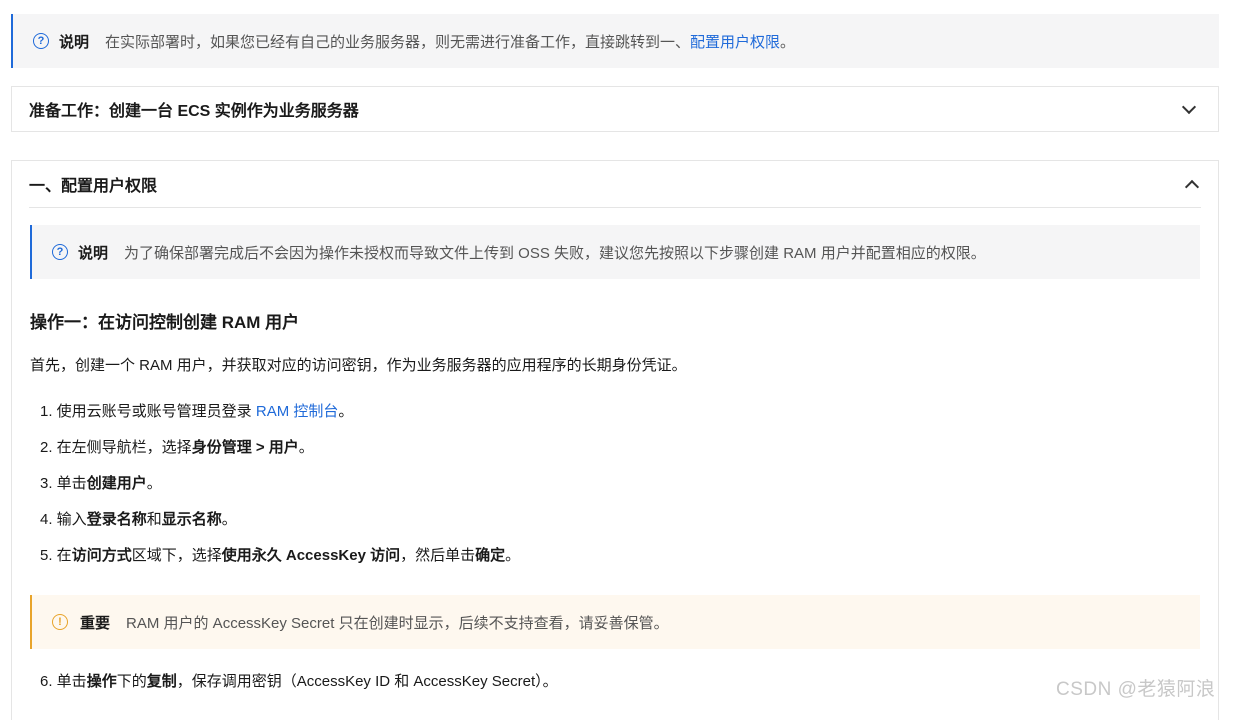 Image resolution: width=1242 pixels, height=720 pixels. I want to click on step-2: 2. 在左侧导航栏，选择身份管理 > 用户。, so click(177, 447).